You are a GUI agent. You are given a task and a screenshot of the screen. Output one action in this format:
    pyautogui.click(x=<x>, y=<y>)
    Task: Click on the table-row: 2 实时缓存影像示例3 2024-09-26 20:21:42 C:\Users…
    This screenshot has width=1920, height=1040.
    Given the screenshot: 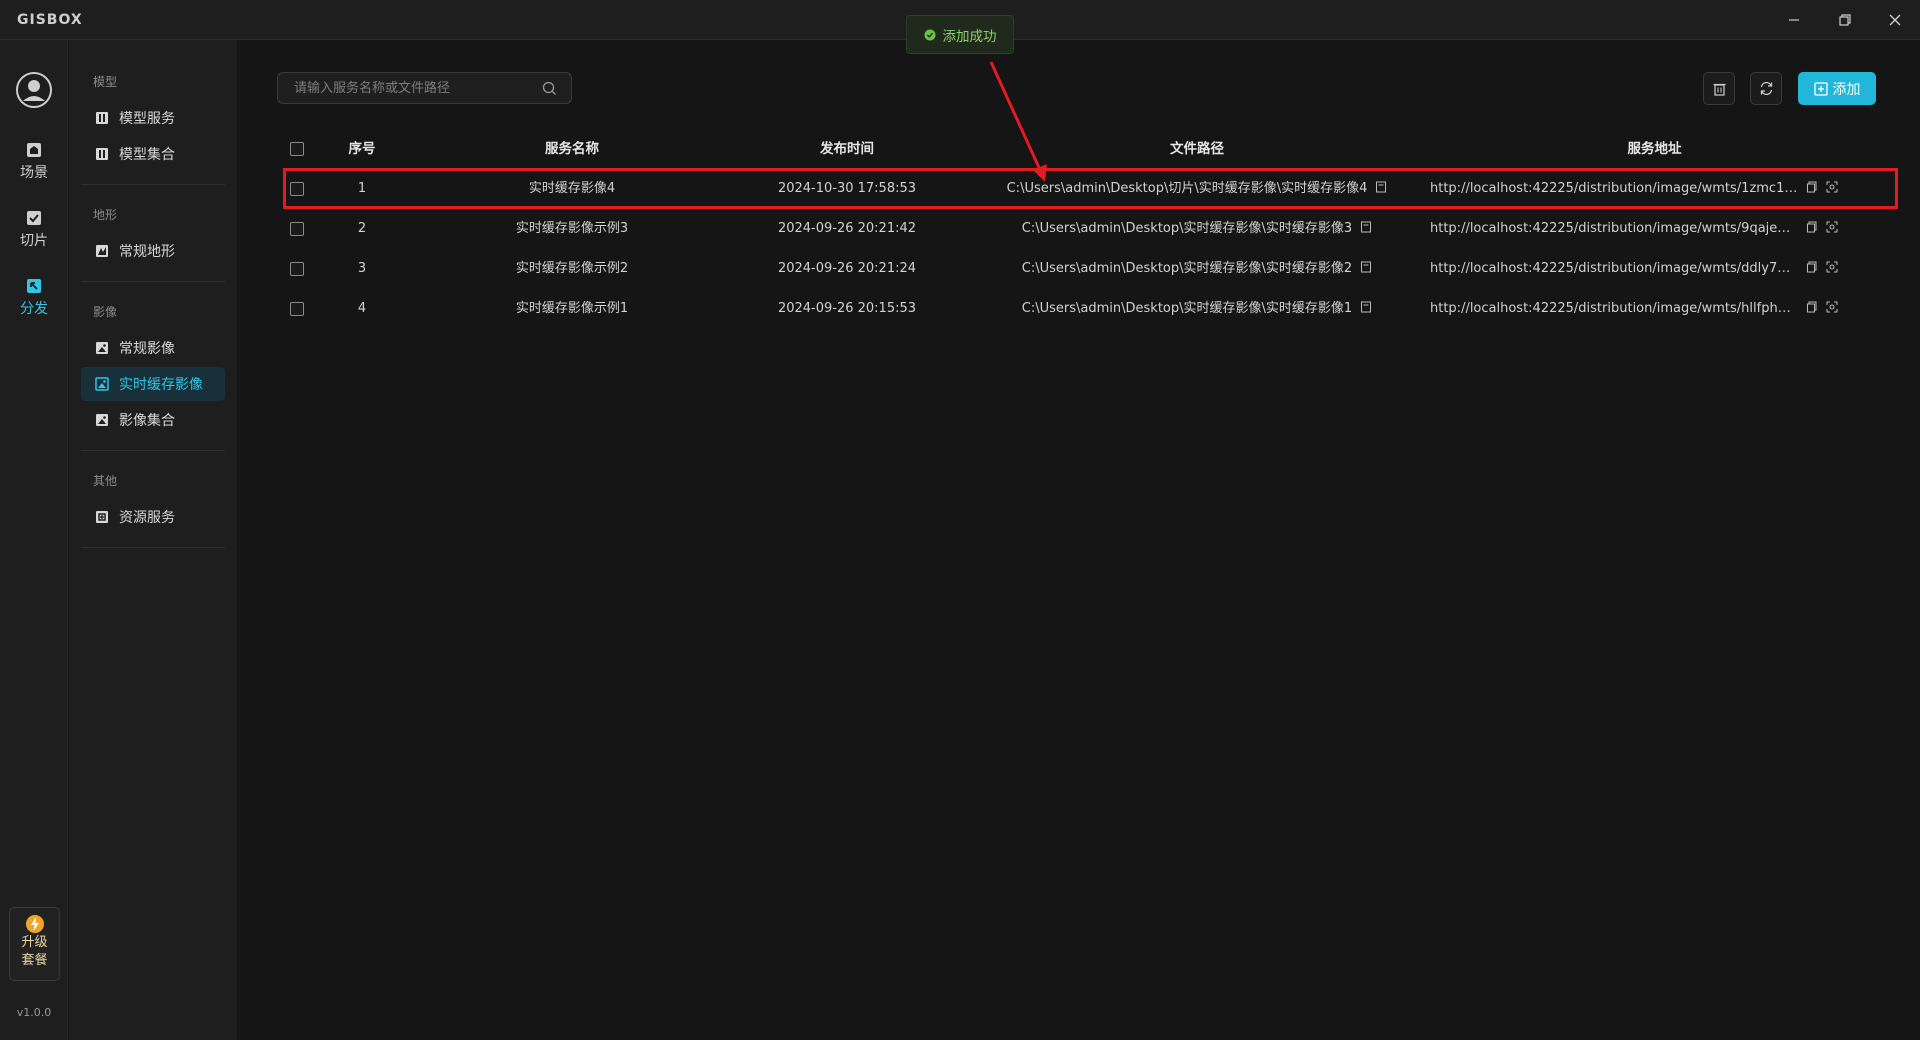 What is the action you would take?
    pyautogui.click(x=1084, y=229)
    